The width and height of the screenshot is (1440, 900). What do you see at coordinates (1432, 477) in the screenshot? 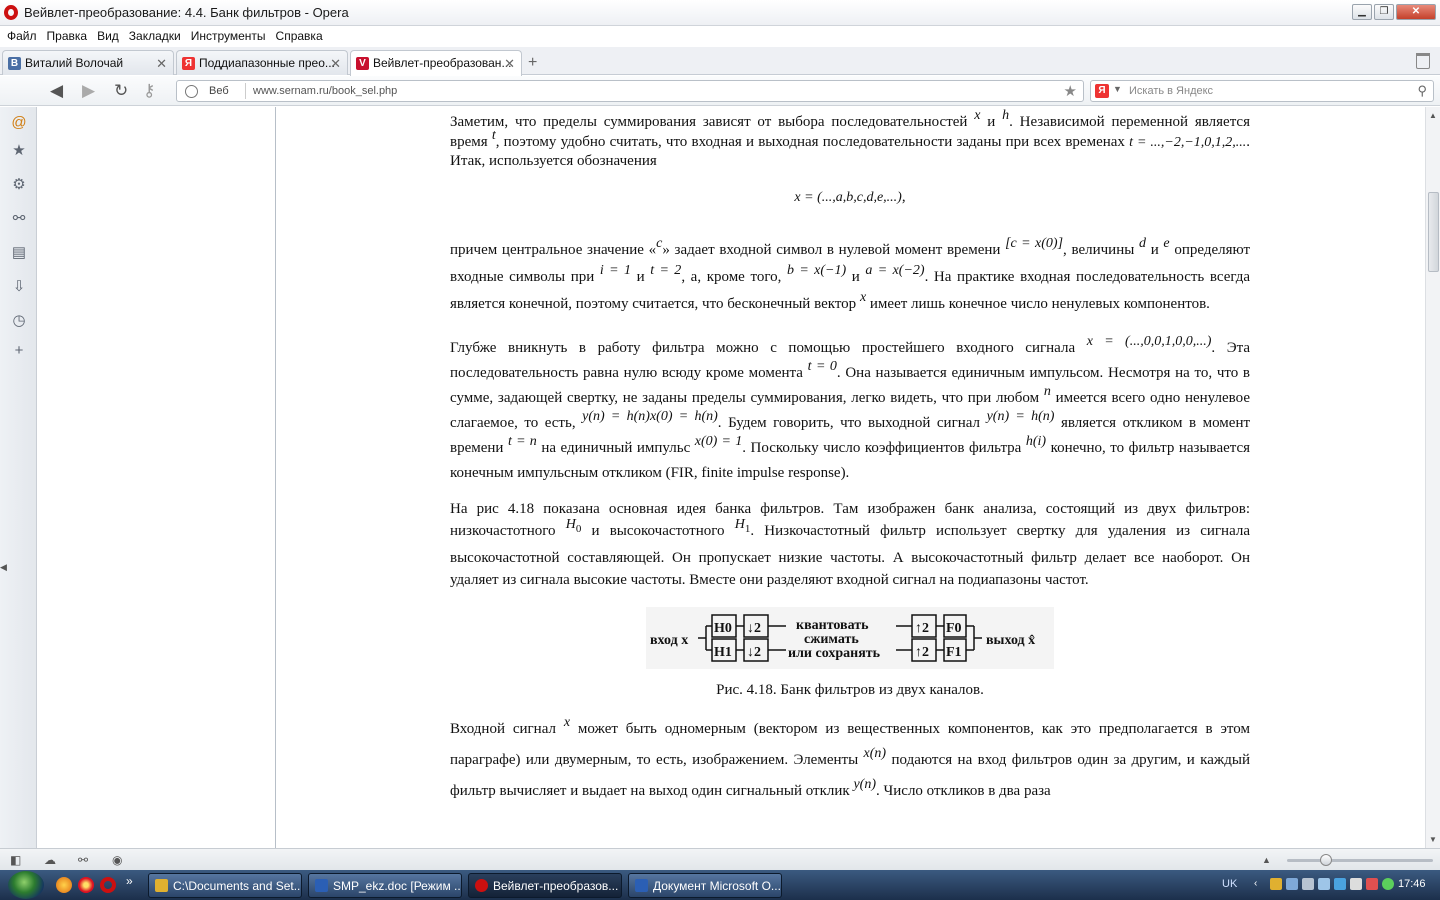
I see `vertical-scrollbar: ▲ ▼` at bounding box center [1432, 477].